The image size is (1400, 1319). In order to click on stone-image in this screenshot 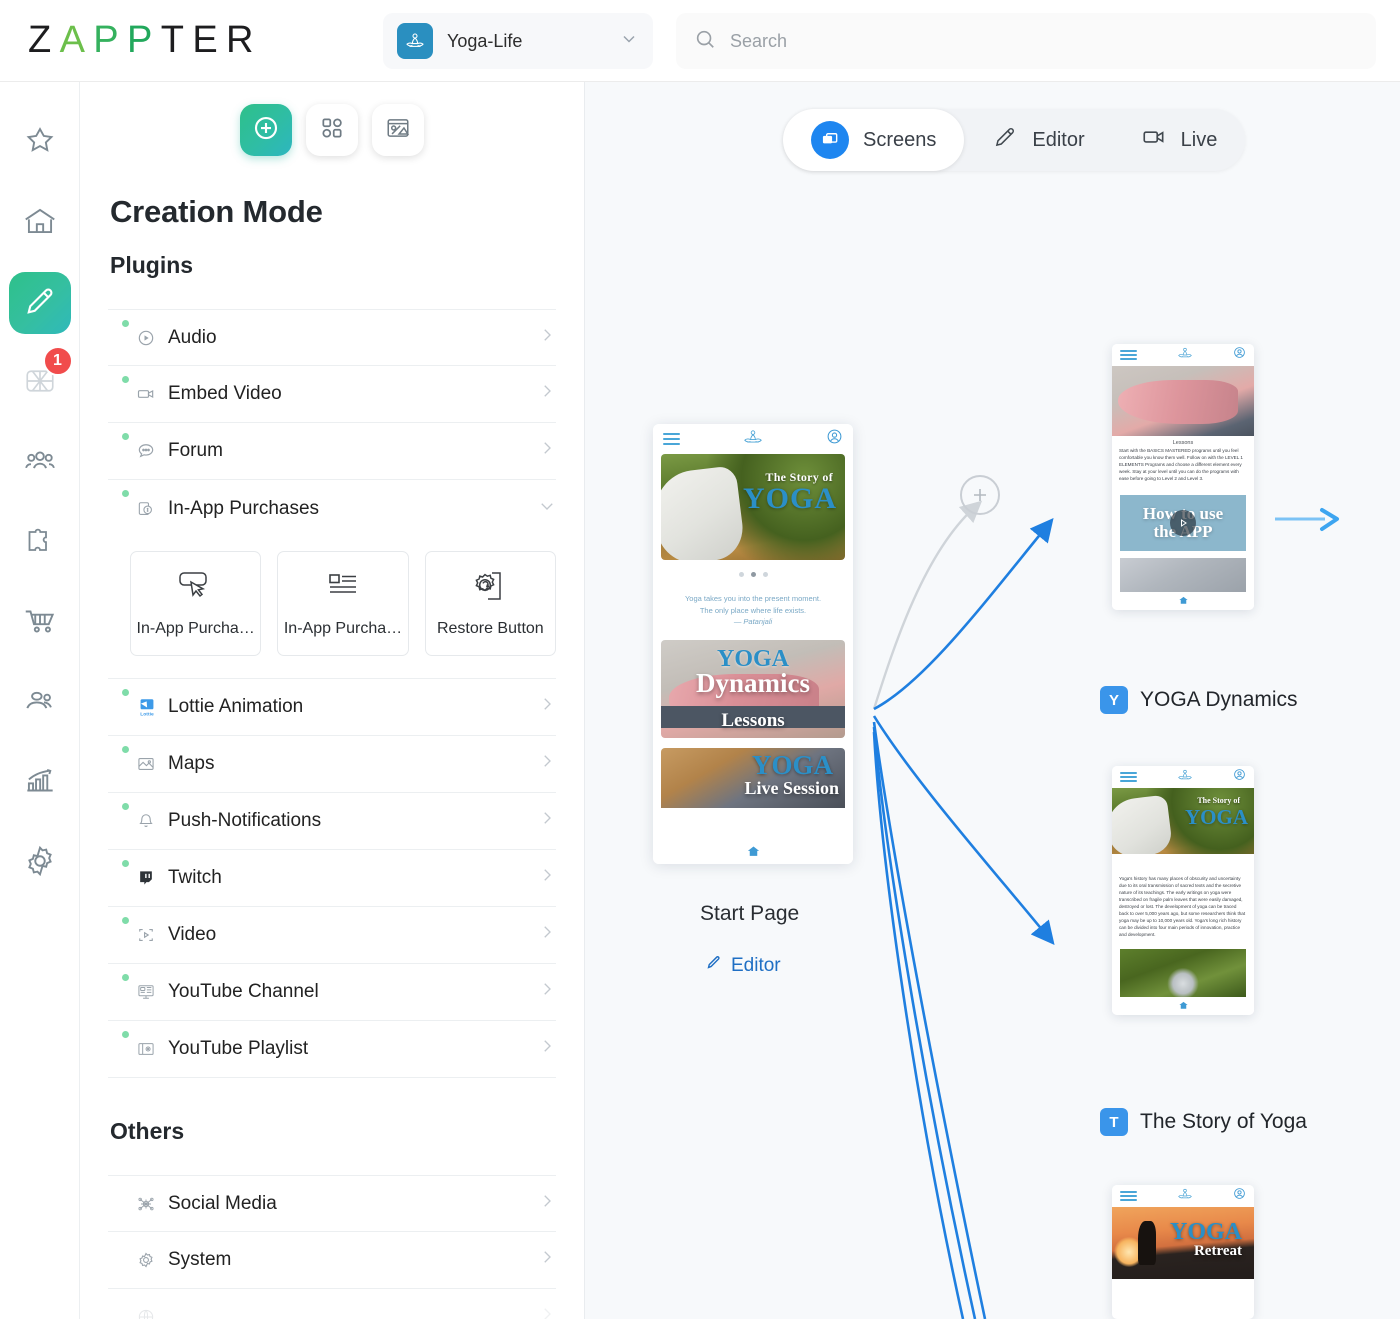, I will do `click(1183, 574)`.